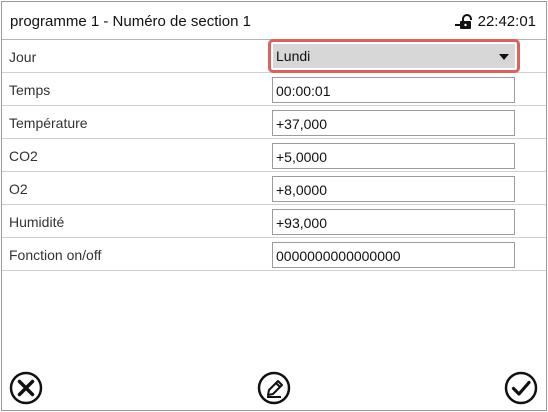  What do you see at coordinates (393, 156) in the screenshot?
I see `co2-field: +5,0000` at bounding box center [393, 156].